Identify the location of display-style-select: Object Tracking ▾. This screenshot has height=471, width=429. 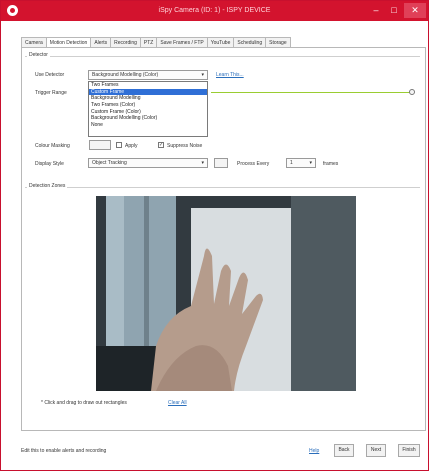
(148, 163).